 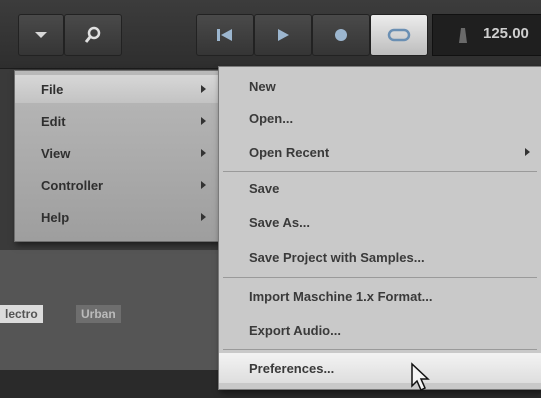 I want to click on record-button, so click(x=341, y=35).